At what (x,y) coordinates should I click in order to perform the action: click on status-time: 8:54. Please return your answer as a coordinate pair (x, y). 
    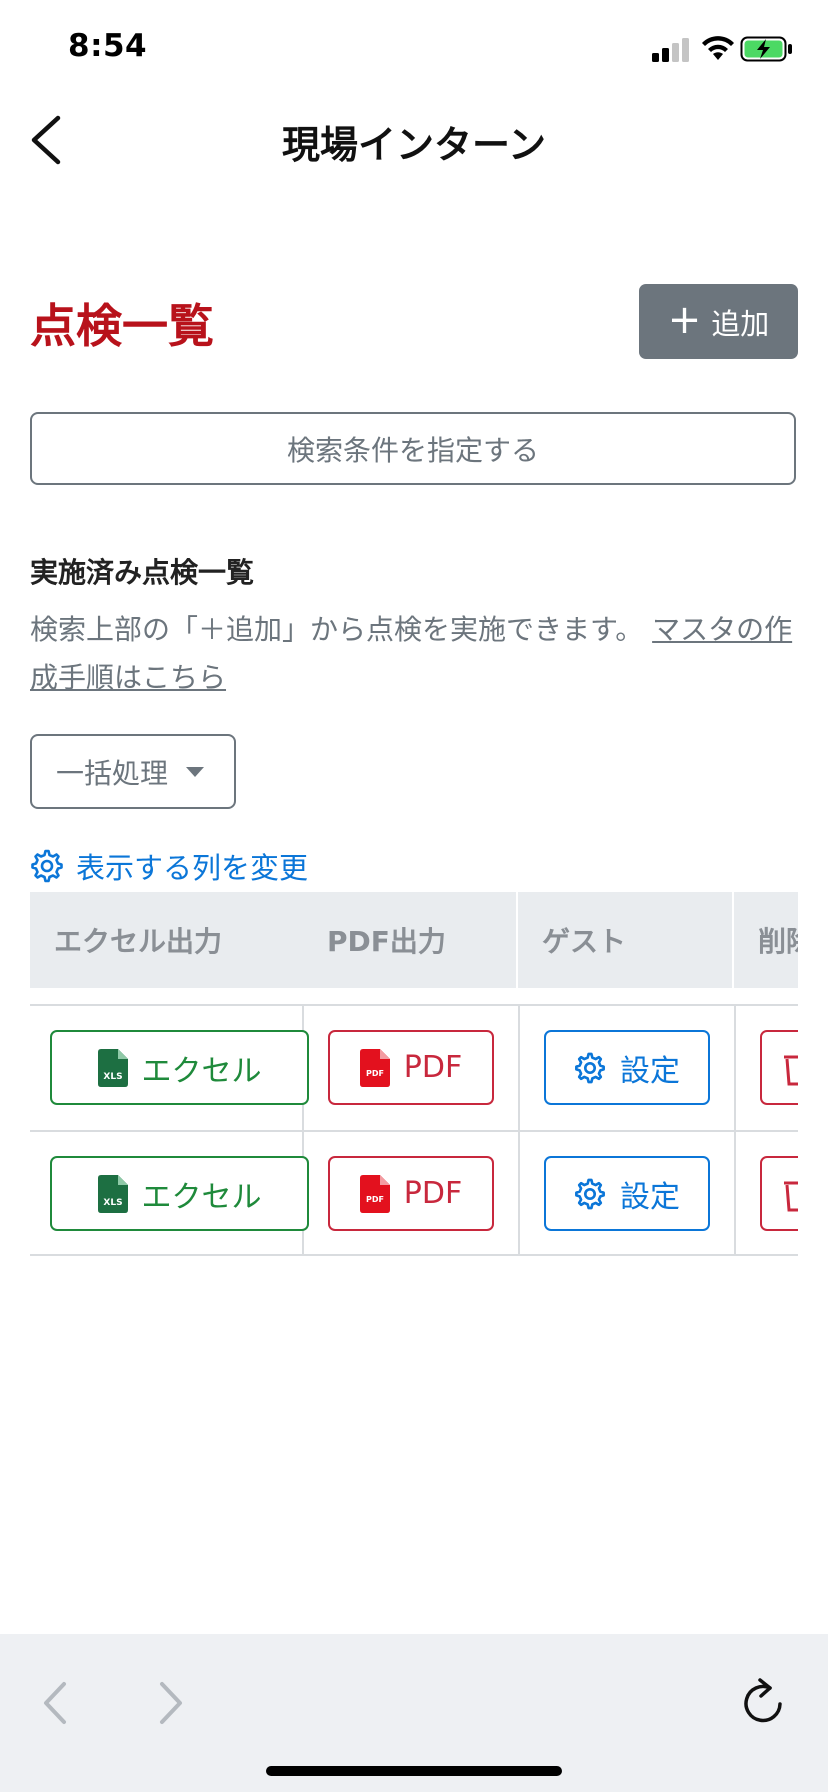
    Looking at the image, I should click on (108, 46).